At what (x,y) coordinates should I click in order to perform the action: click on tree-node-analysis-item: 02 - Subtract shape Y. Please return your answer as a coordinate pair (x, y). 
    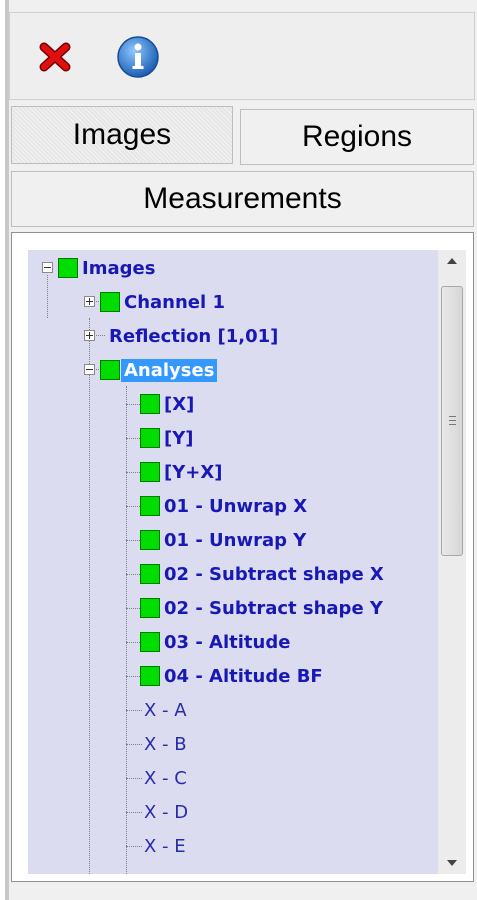
    Looking at the image, I should click on (263, 608).